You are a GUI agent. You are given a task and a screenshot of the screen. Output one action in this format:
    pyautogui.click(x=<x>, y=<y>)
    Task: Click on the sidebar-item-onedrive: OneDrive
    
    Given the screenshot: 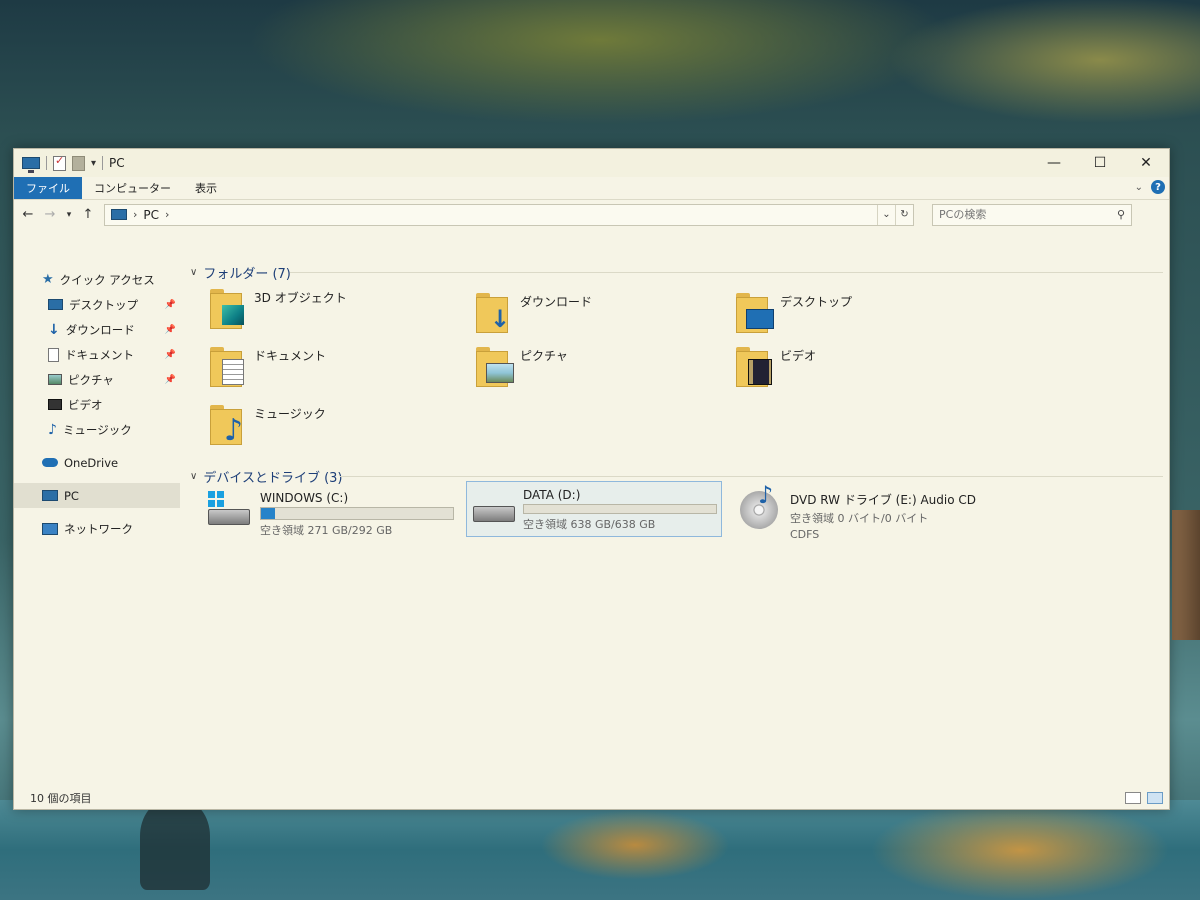 What is the action you would take?
    pyautogui.click(x=97, y=462)
    